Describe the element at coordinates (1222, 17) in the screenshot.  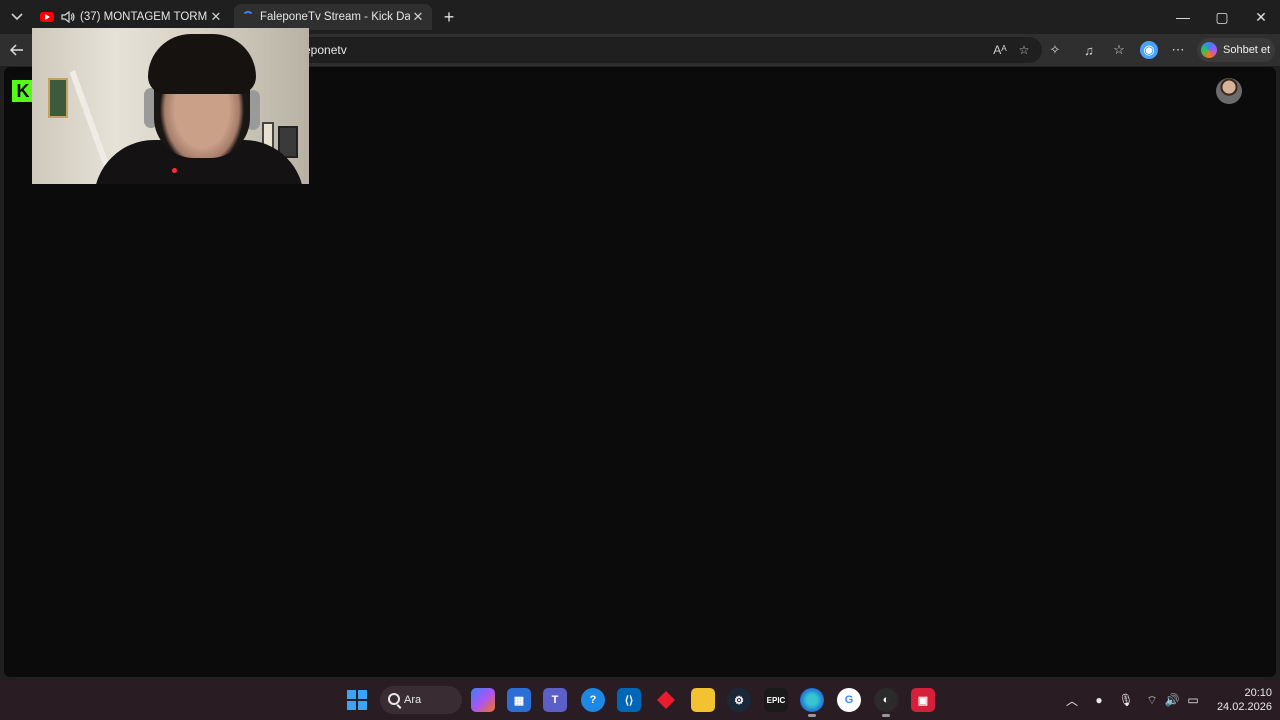
I see `maximize-button: ▢` at that location.